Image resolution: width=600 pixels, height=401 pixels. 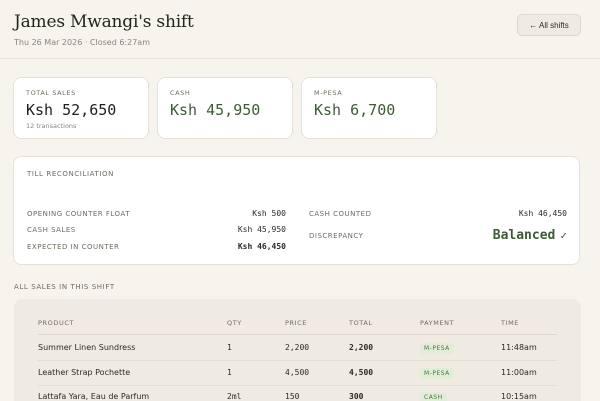 I want to click on row-time: 10:15am, so click(x=519, y=396).